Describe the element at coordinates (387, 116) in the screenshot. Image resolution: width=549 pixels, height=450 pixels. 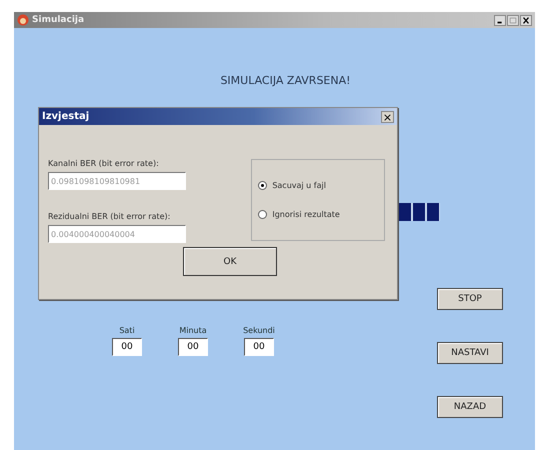
I see `close-button: ×` at that location.